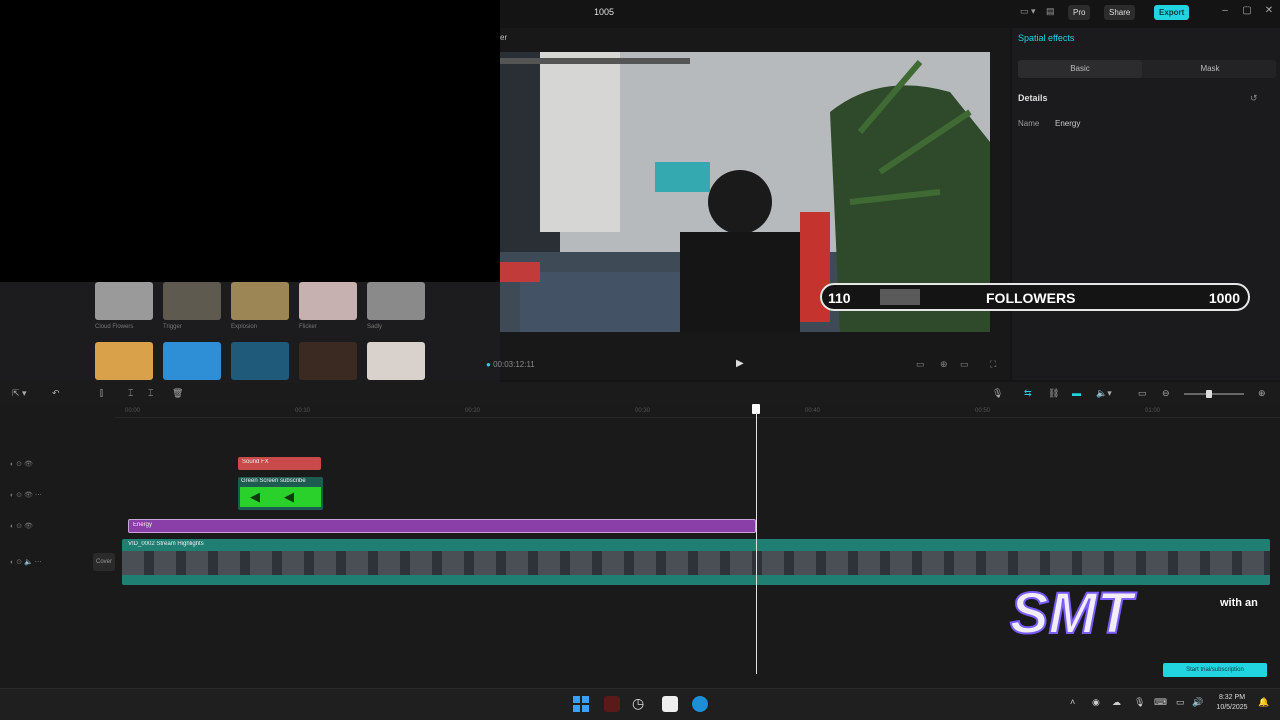 The height and width of the screenshot is (720, 1280). What do you see at coordinates (1028, 393) in the screenshot?
I see `snap-icon: ⇆` at bounding box center [1028, 393].